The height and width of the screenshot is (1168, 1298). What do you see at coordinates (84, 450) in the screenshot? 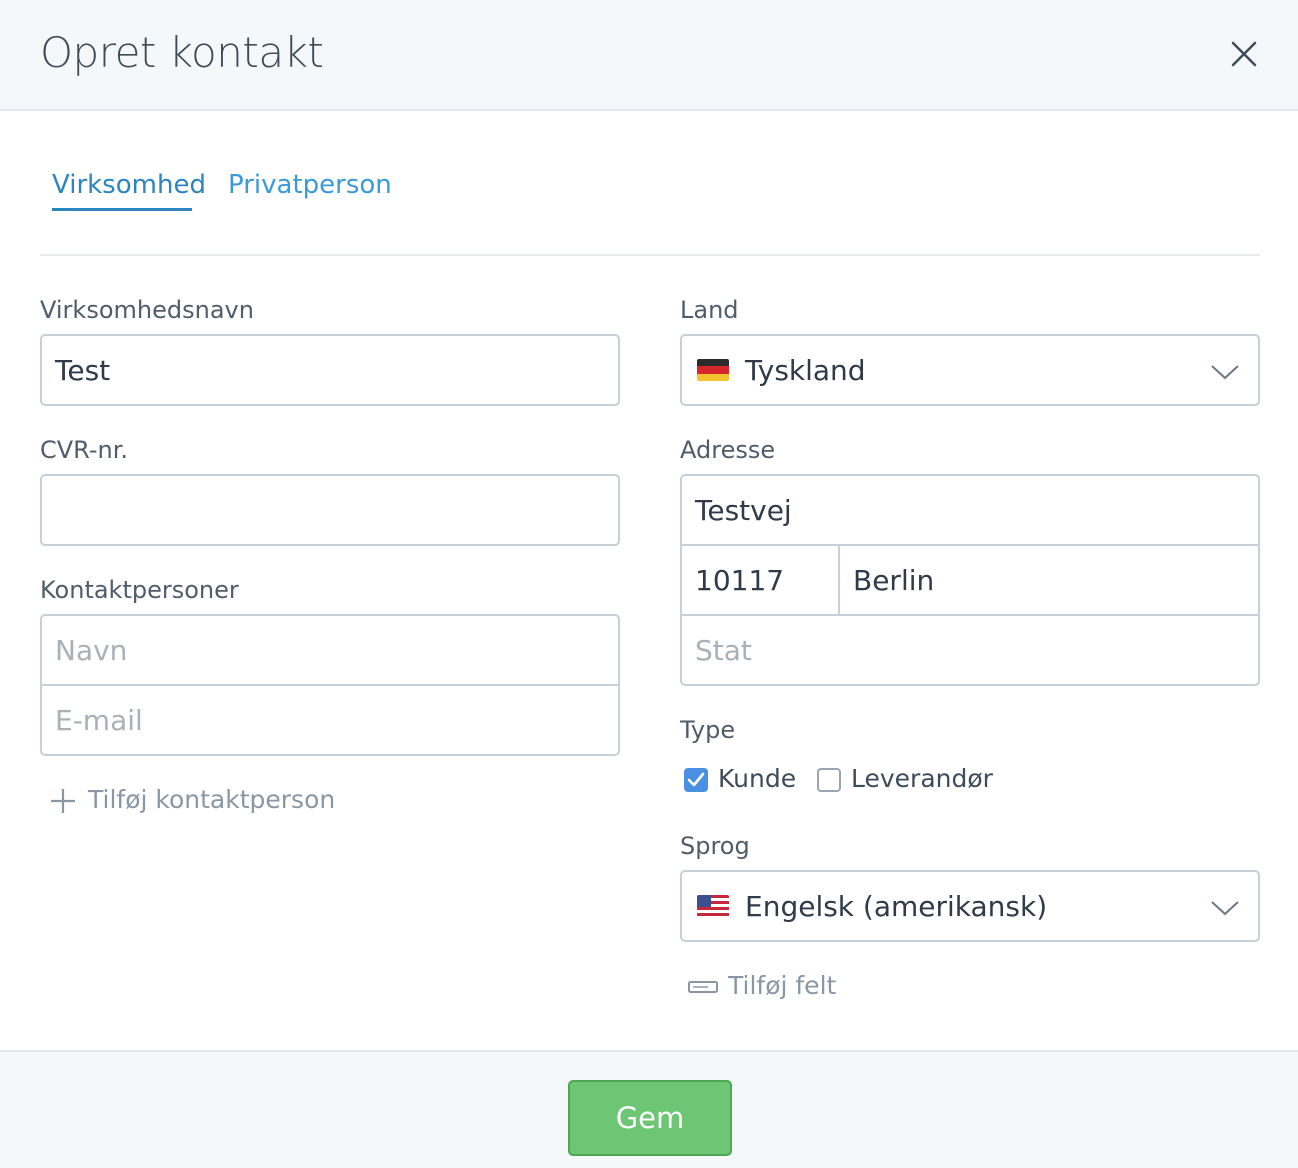
I see `cvr-label: CVR-nr.` at bounding box center [84, 450].